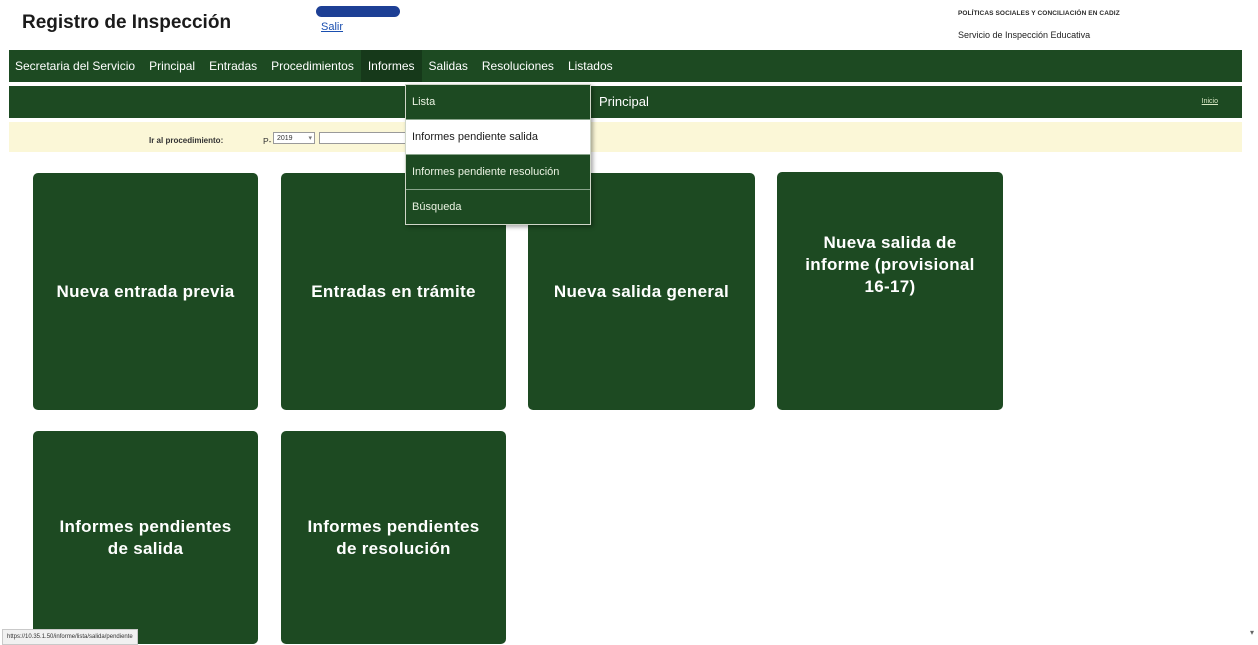  Describe the element at coordinates (75, 66) in the screenshot. I see `menu-item-secretaria: Secretaria del Servicio` at that location.